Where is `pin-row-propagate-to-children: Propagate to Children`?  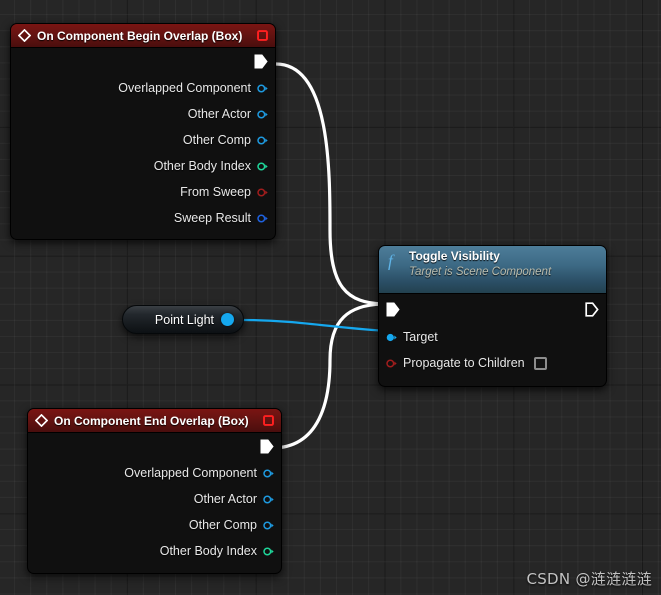 pin-row-propagate-to-children: Propagate to Children is located at coordinates (492, 363).